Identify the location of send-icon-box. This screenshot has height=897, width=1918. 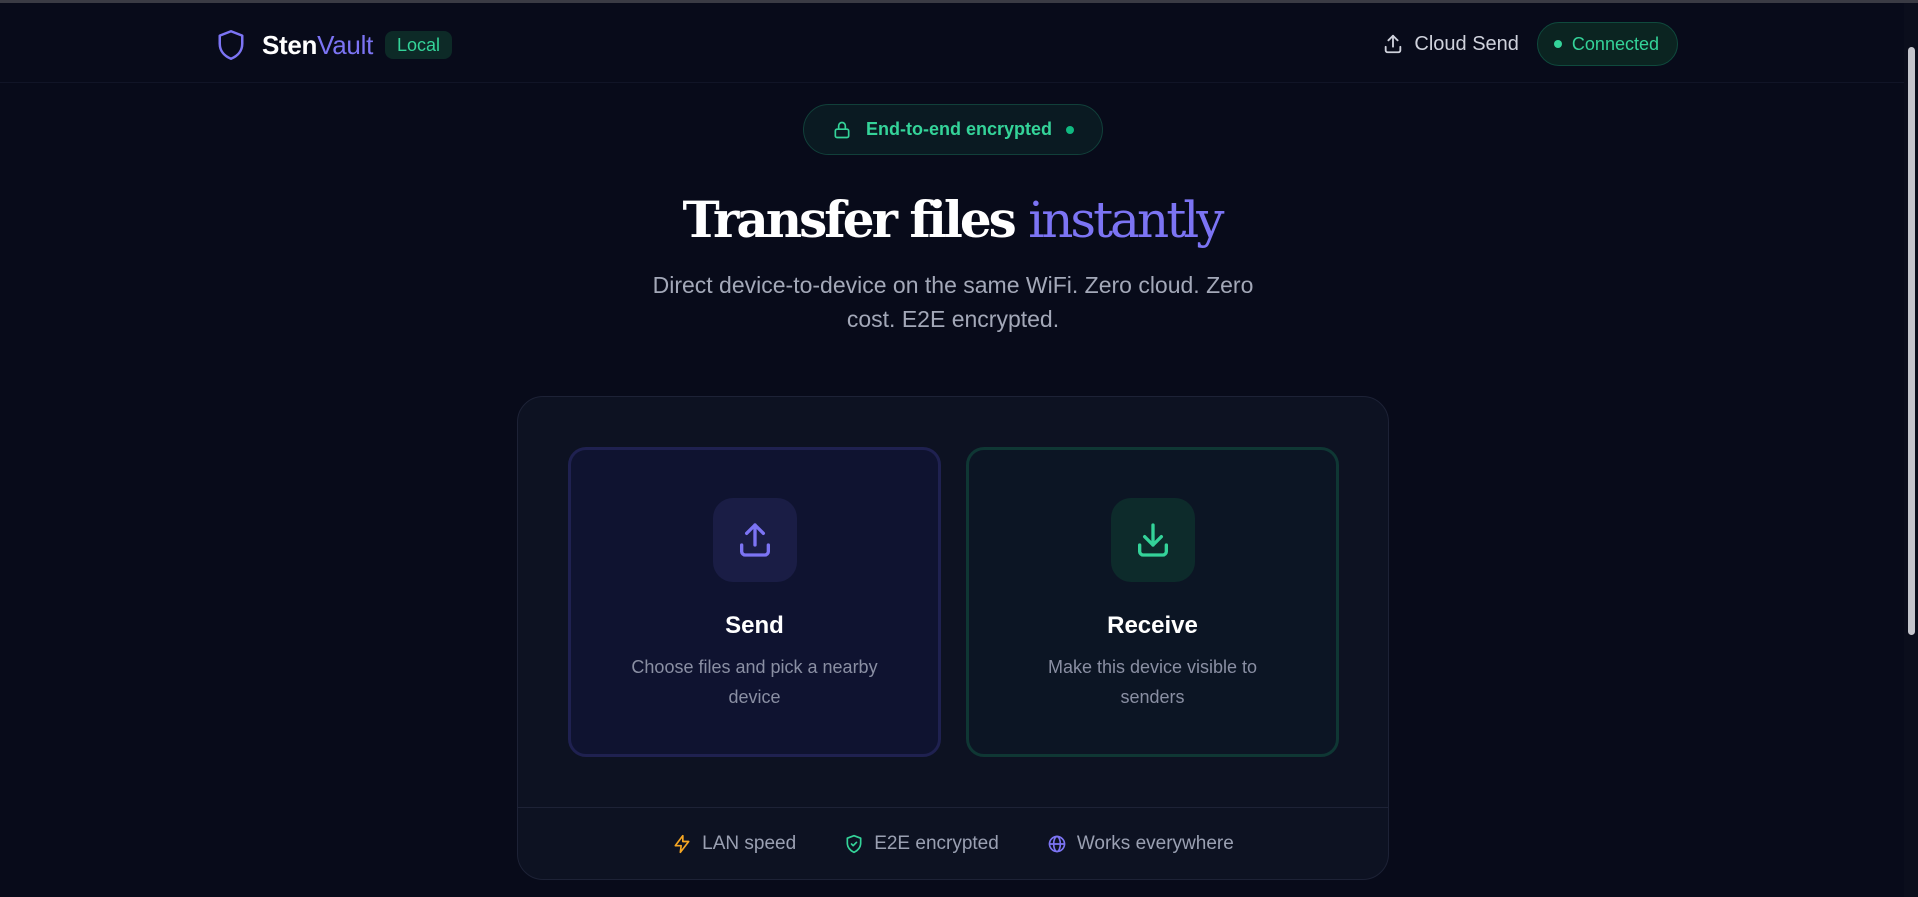
(754, 540).